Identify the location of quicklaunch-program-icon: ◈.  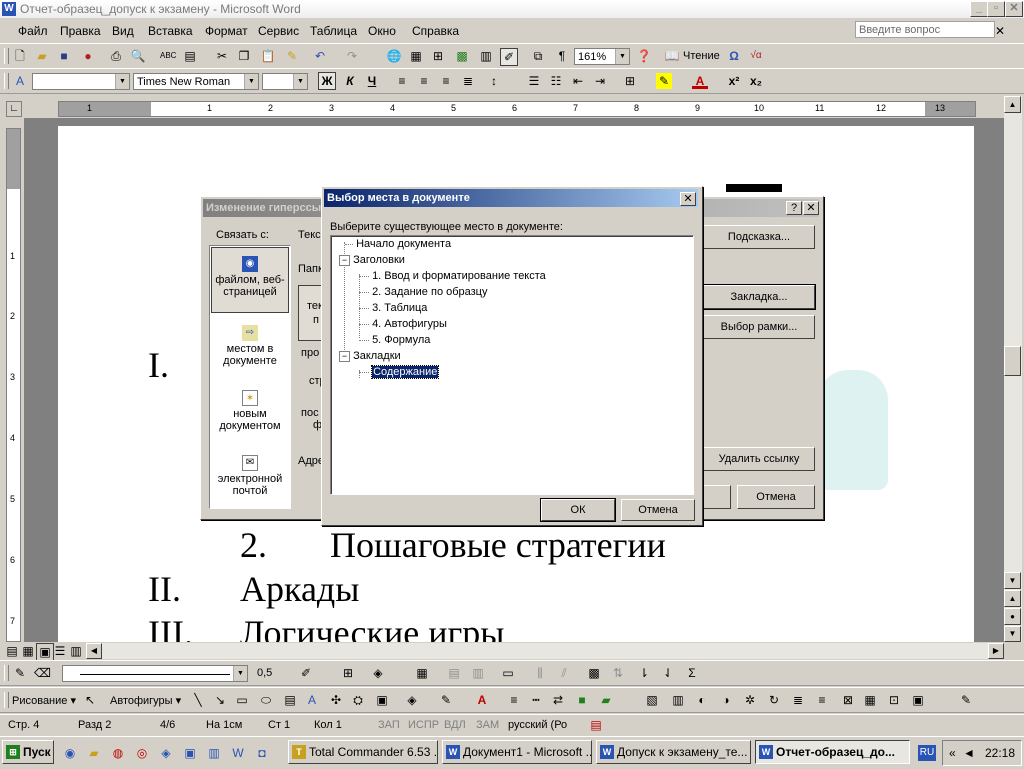
(166, 753).